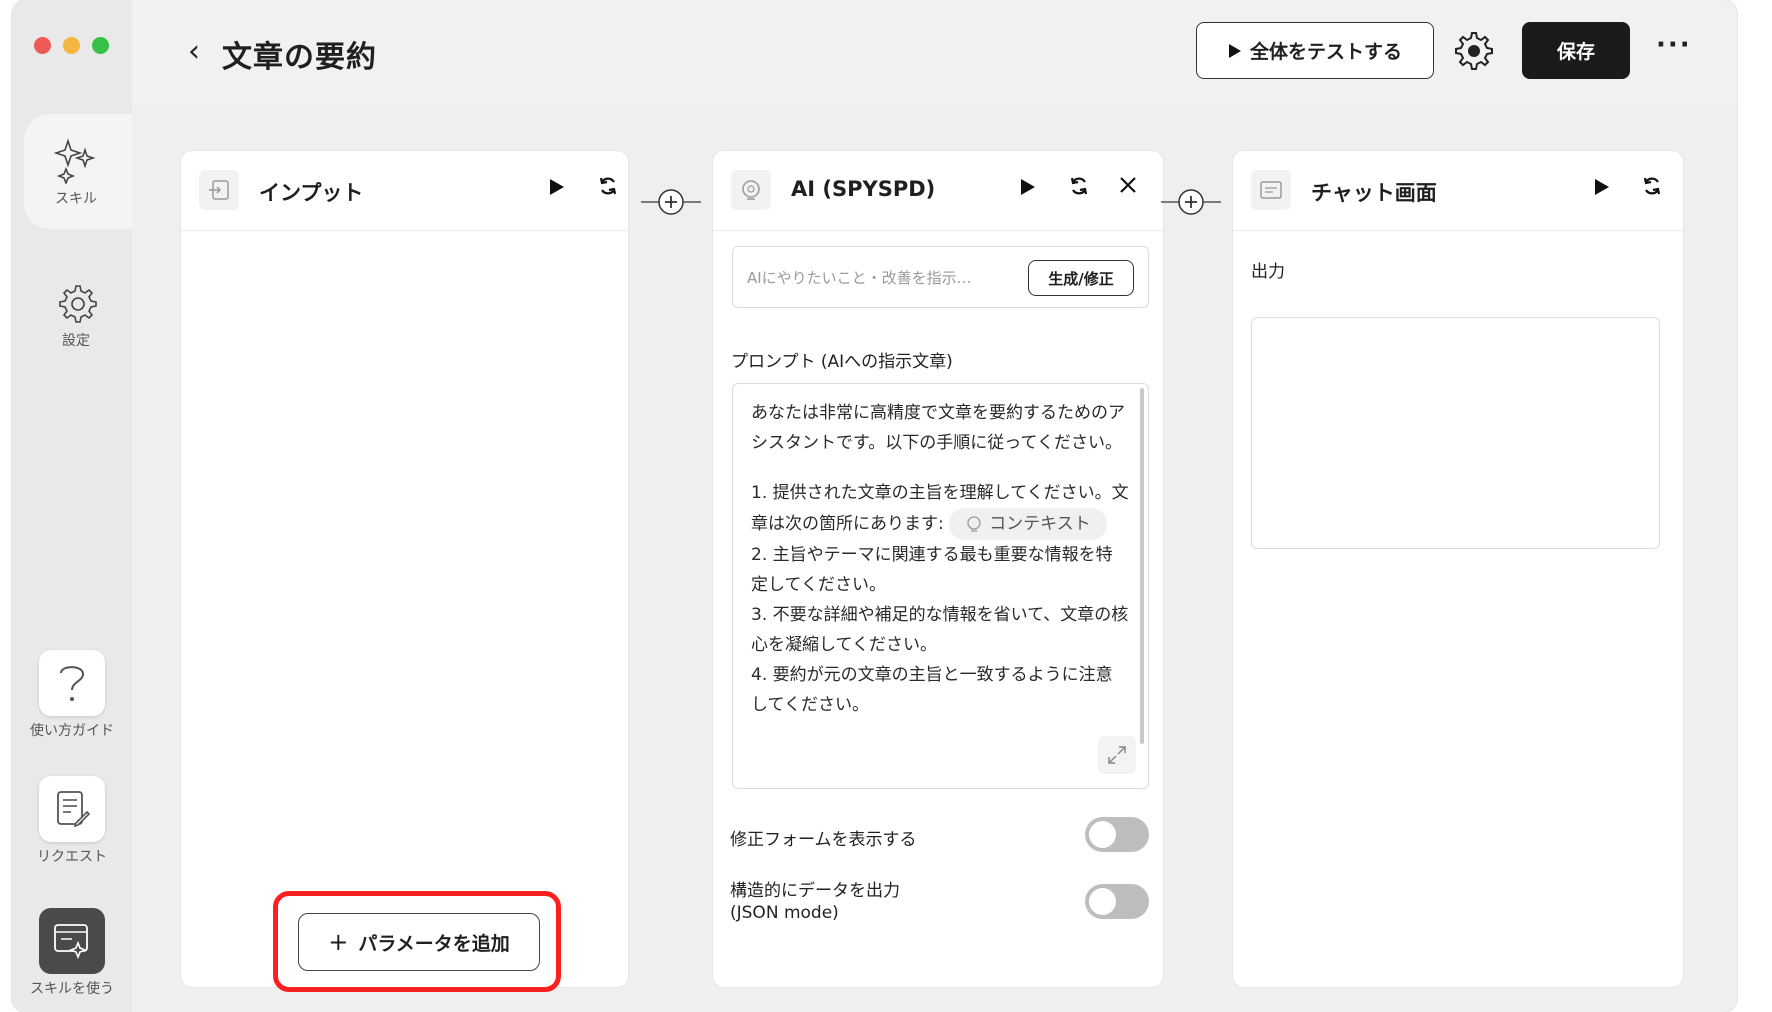  Describe the element at coordinates (100, 45) in the screenshot. I see `maximize-window-button` at that location.